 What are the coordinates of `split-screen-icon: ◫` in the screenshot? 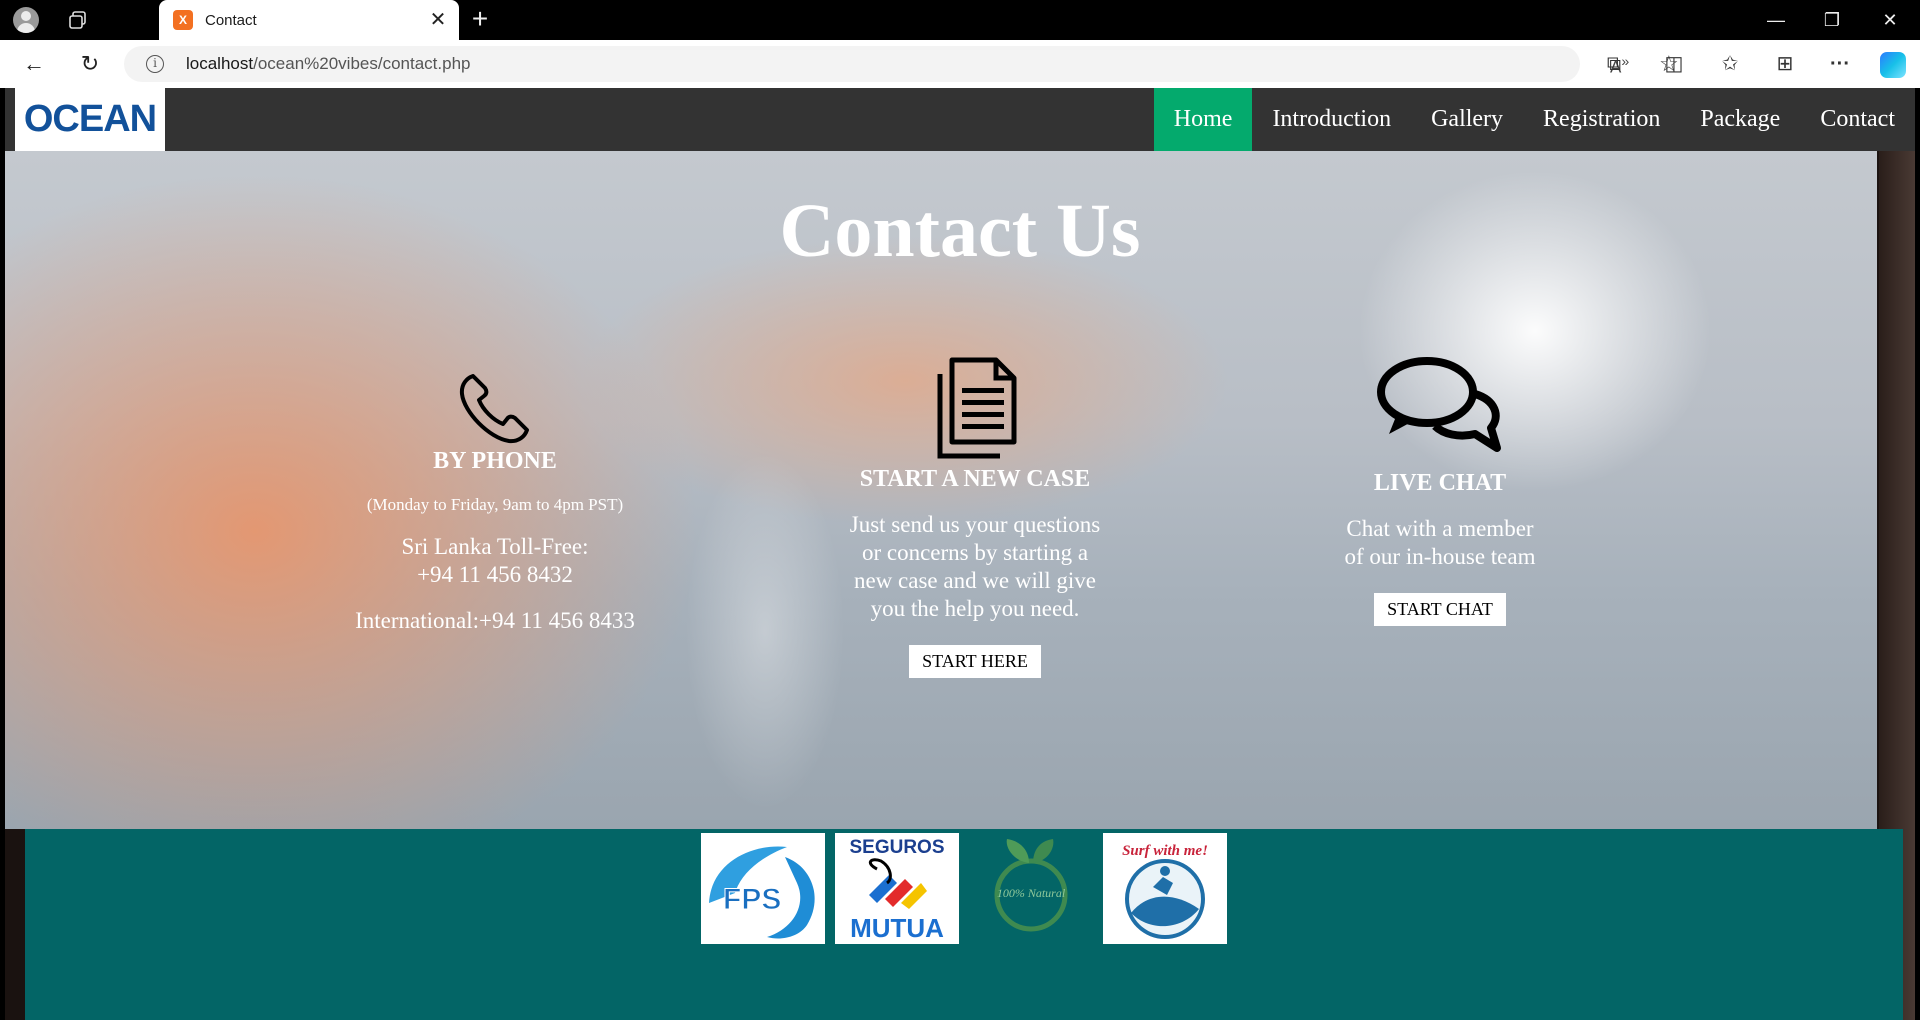 It's located at (1674, 64).